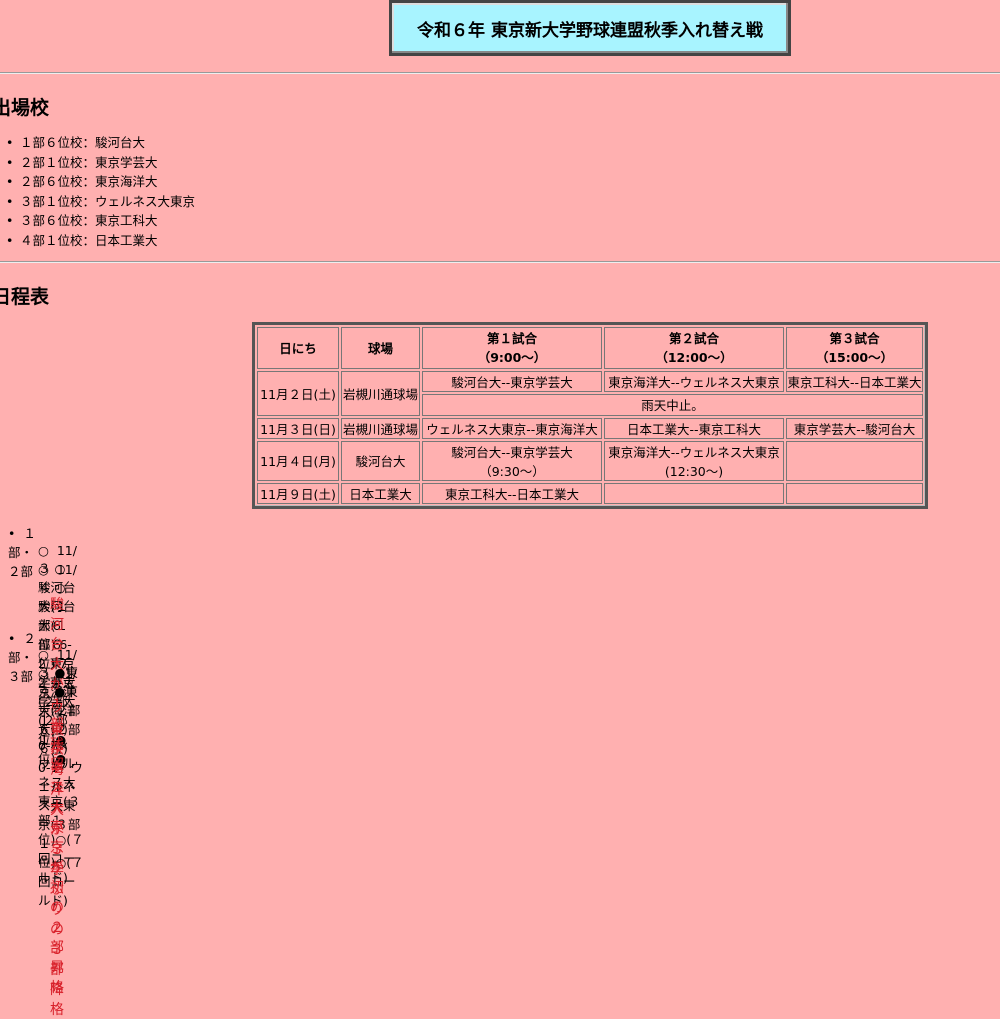 This screenshot has height=1019, width=1000. Describe the element at coordinates (57, 870) in the screenshot. I see `outcome-div23-relegation: 東京海洋大が３季ぶりの３部降格` at that location.